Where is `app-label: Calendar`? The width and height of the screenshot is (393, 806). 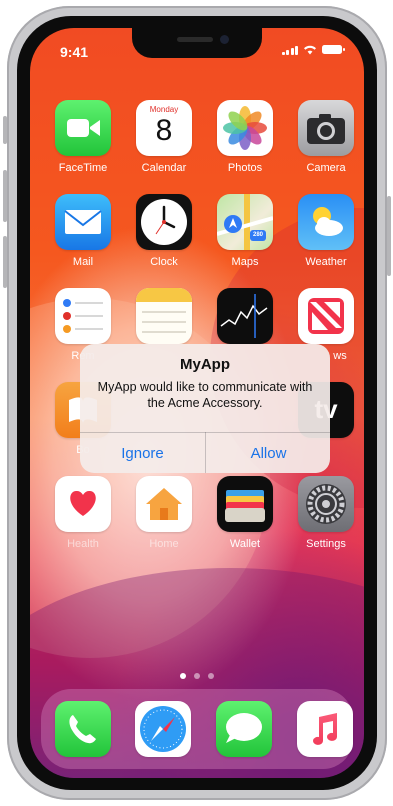
app-label: Calendar is located at coordinates (164, 168).